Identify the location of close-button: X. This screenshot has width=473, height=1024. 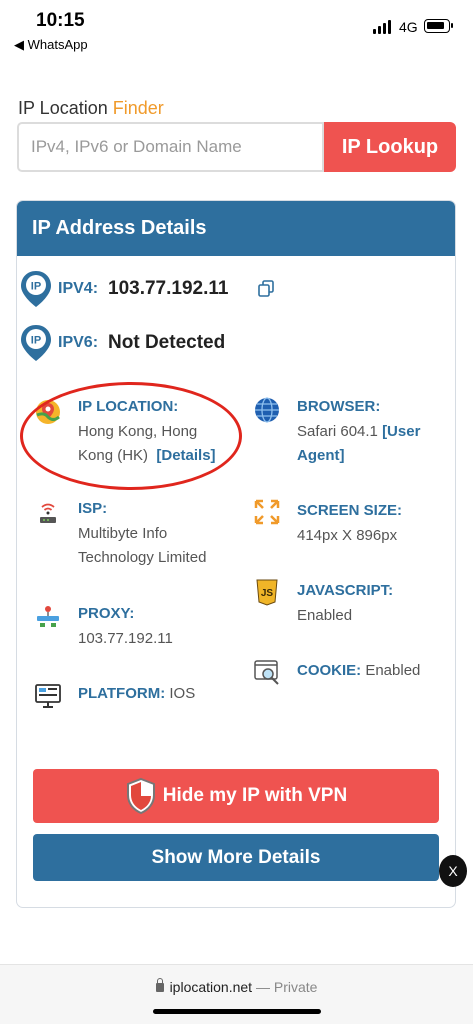
(453, 871).